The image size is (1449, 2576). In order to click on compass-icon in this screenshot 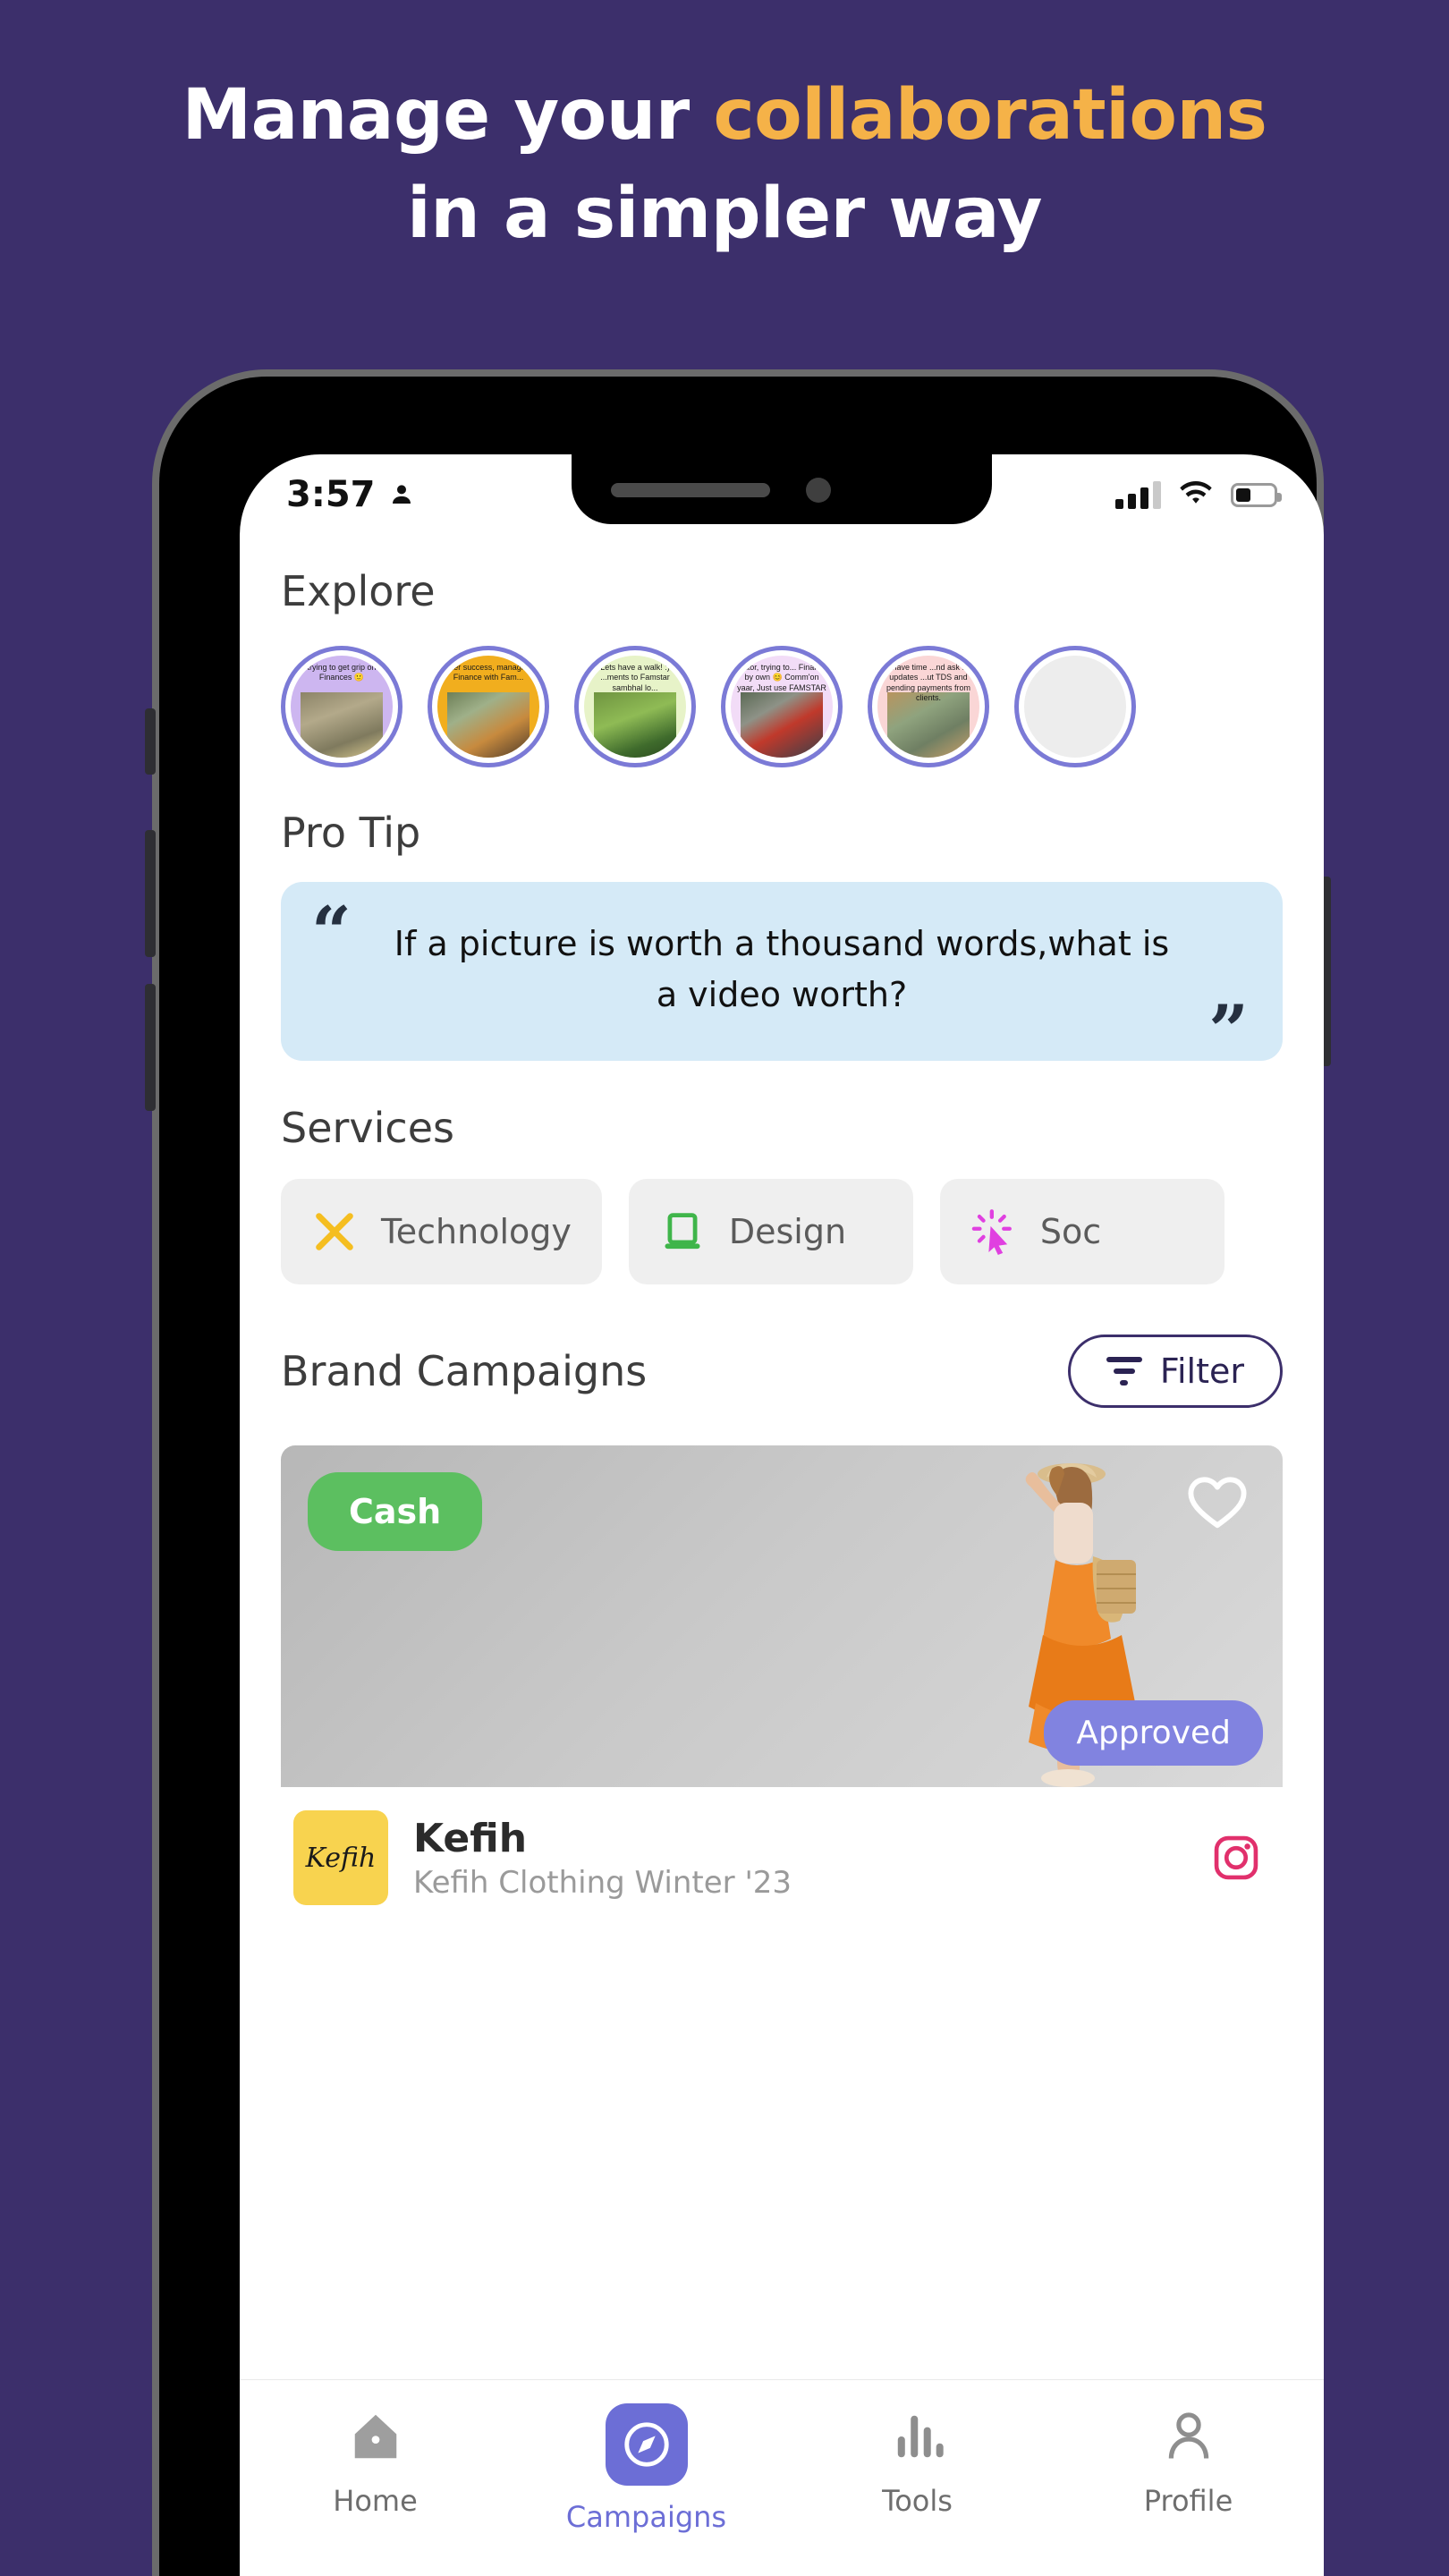, I will do `click(646, 2444)`.